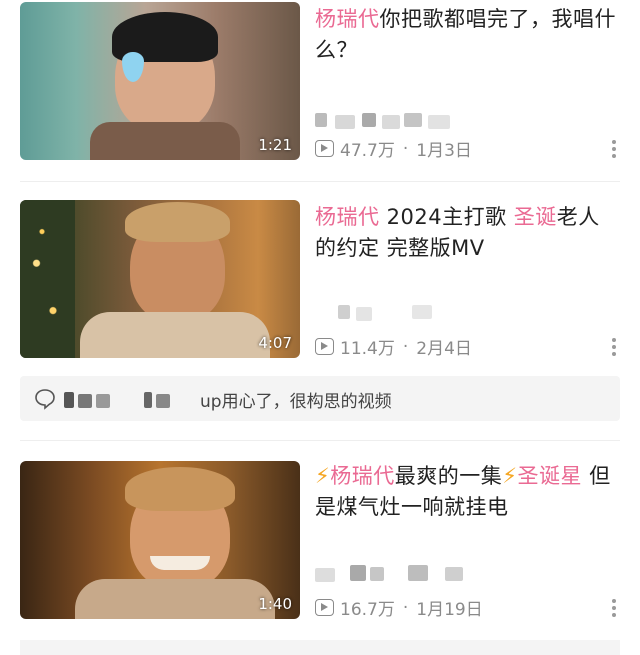 This screenshot has height=655, width=640. I want to click on upload-date: 1月19日, so click(449, 610).